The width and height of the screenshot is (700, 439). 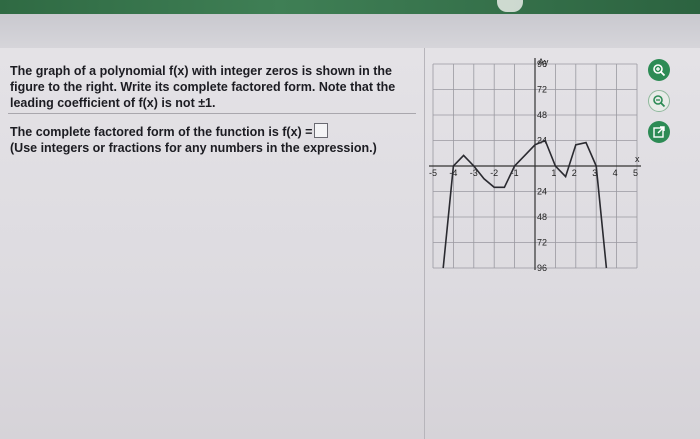 What do you see at coordinates (574, 173) in the screenshot?
I see `x-tick-label: 2` at bounding box center [574, 173].